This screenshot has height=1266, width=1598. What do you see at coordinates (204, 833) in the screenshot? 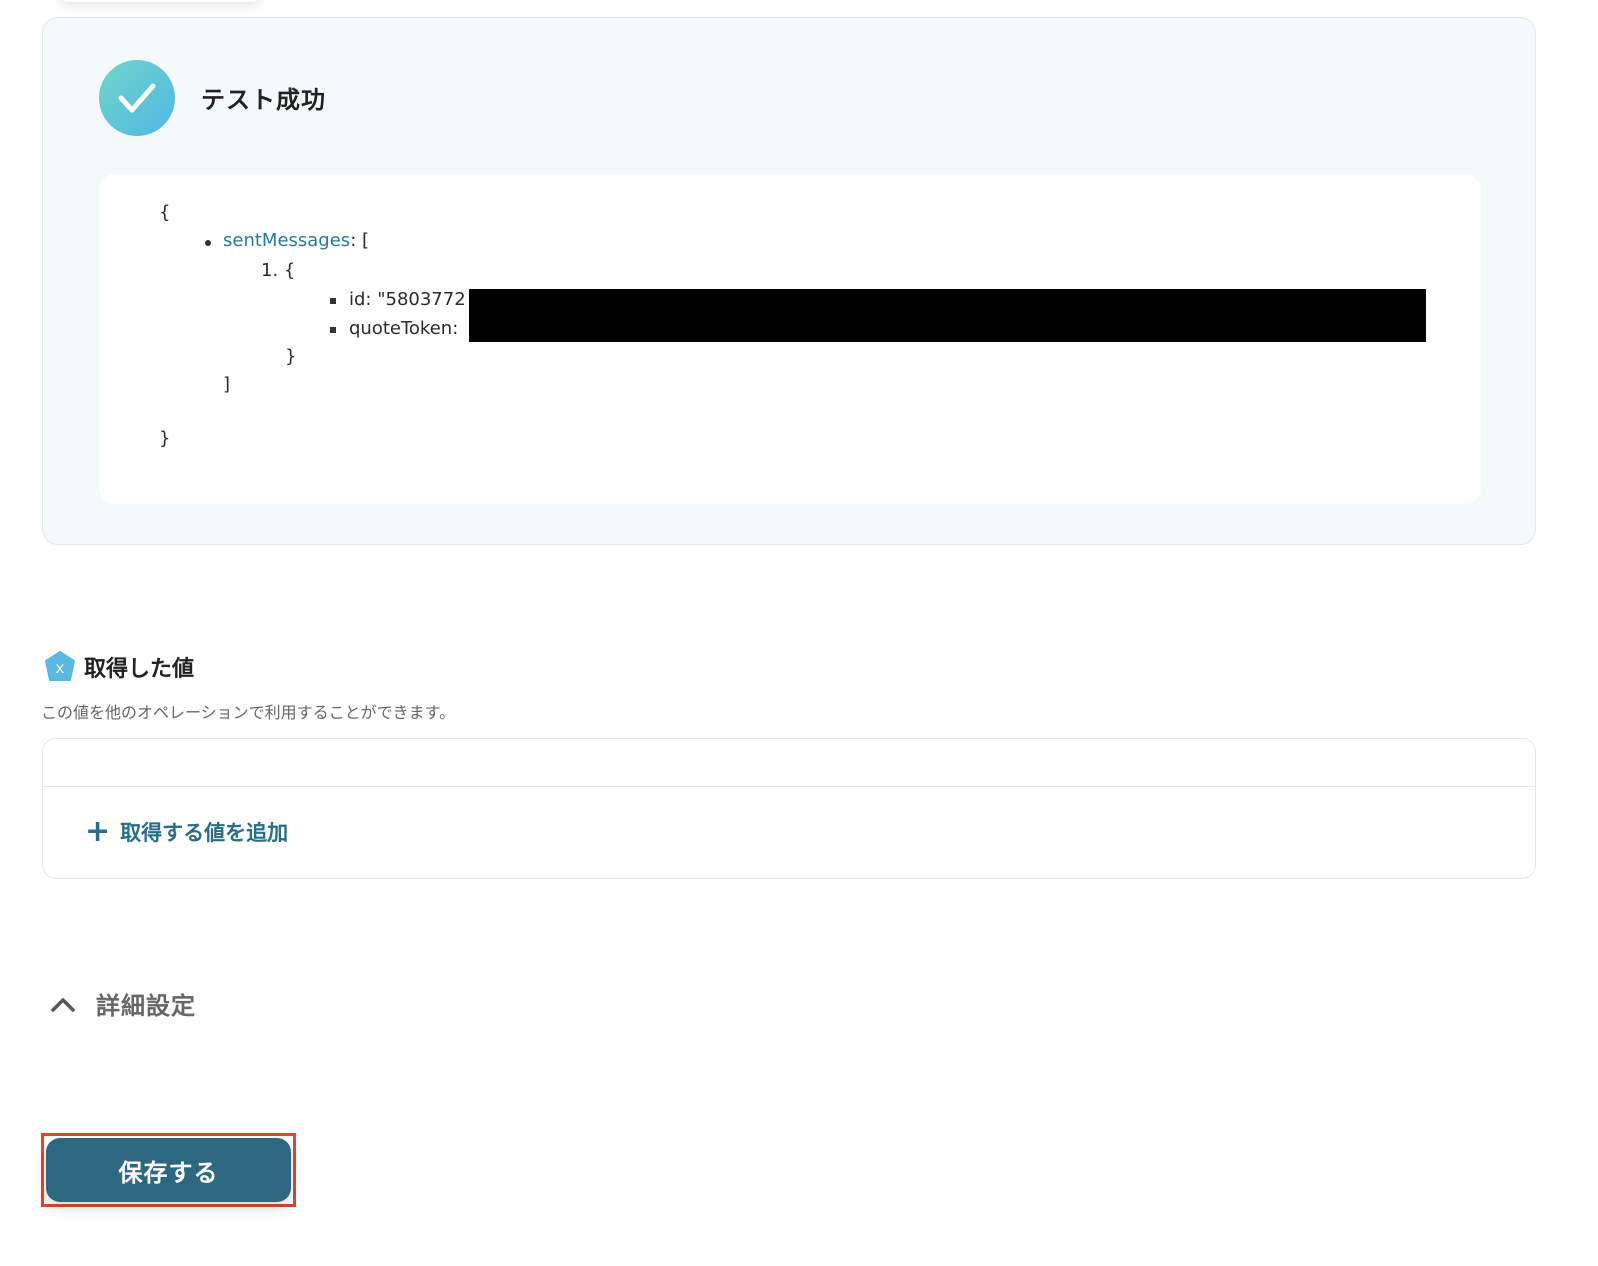
I see `add-value-label: 取得する値を追加` at bounding box center [204, 833].